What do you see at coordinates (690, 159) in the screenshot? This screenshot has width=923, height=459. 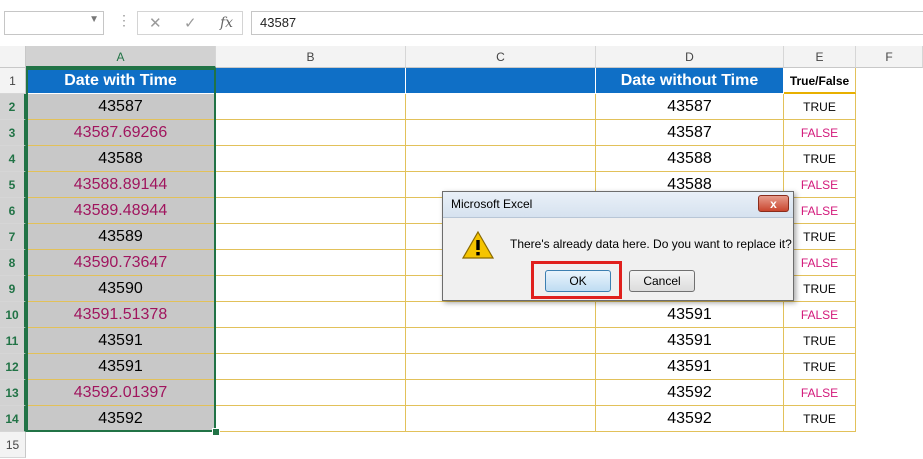 I see `cell-d4: 43588` at bounding box center [690, 159].